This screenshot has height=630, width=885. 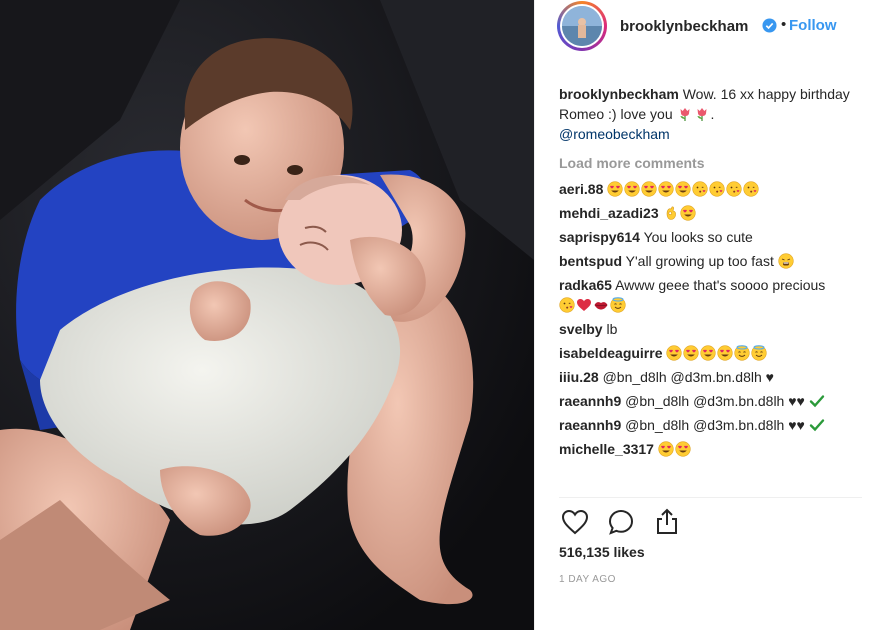 I want to click on username-link: brooklynbeckham, so click(x=684, y=26).